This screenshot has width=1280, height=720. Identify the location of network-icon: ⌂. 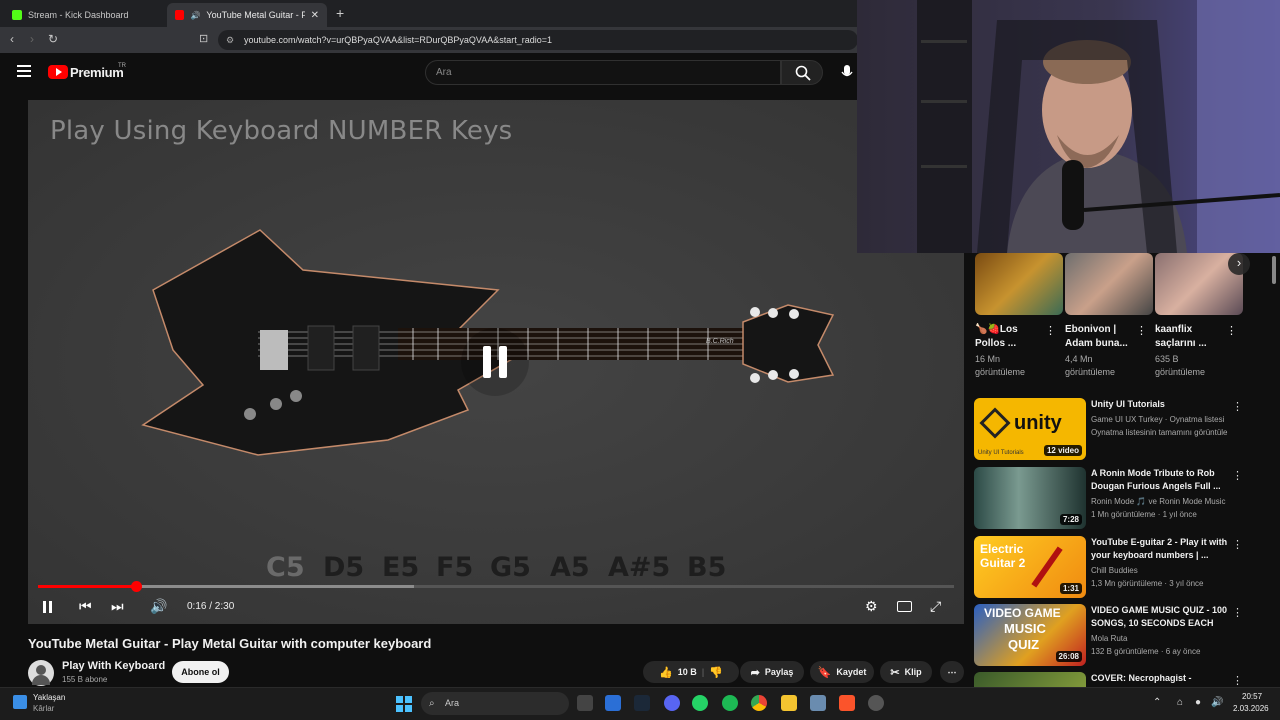
(1180, 702).